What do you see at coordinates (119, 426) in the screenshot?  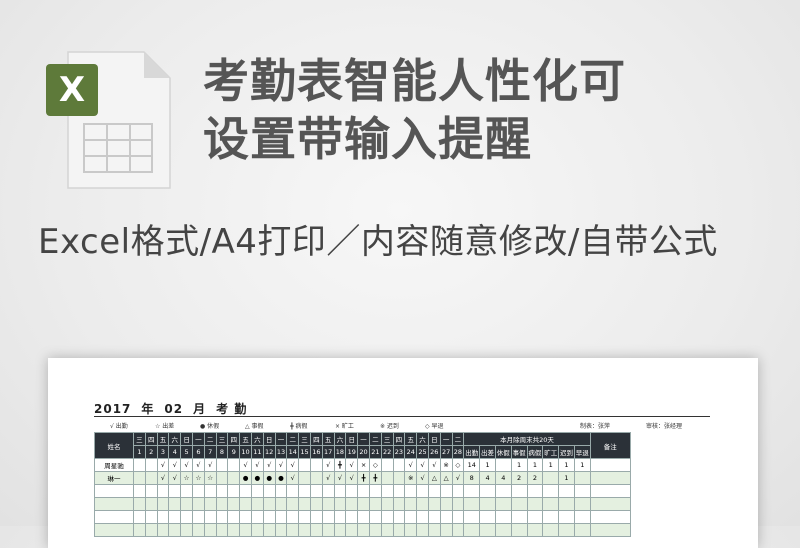 I see `legend-item: √ 出勤` at bounding box center [119, 426].